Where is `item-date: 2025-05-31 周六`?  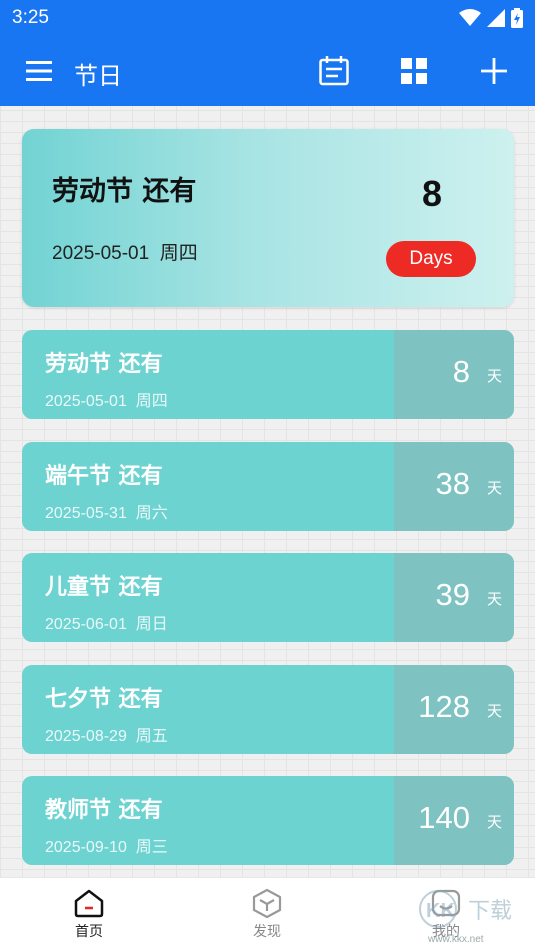
item-date: 2025-05-31 周六 is located at coordinates (106, 513).